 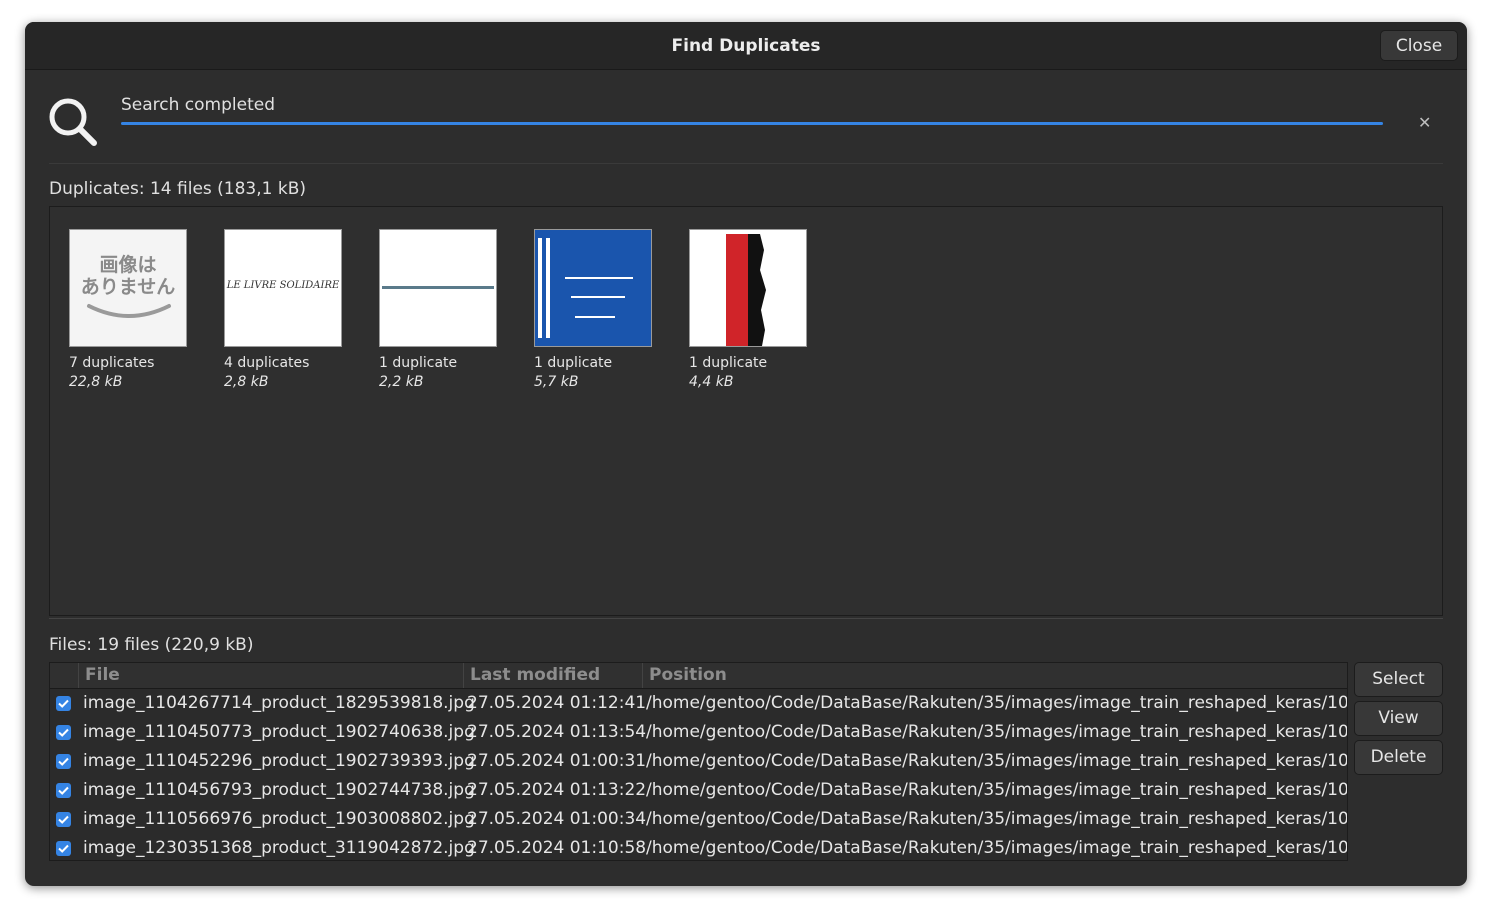 I want to click on search-progress-bar, so click(x=752, y=123).